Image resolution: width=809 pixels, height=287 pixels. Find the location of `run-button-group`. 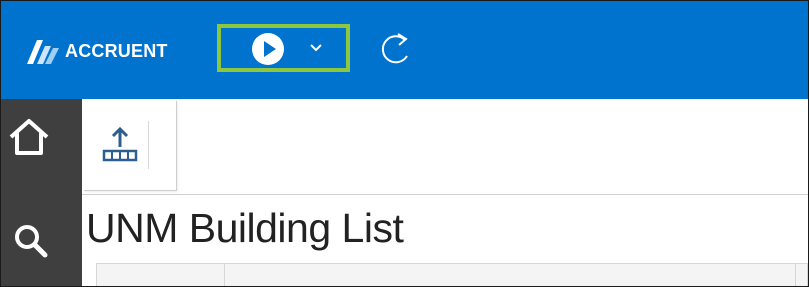

run-button-group is located at coordinates (283, 48).